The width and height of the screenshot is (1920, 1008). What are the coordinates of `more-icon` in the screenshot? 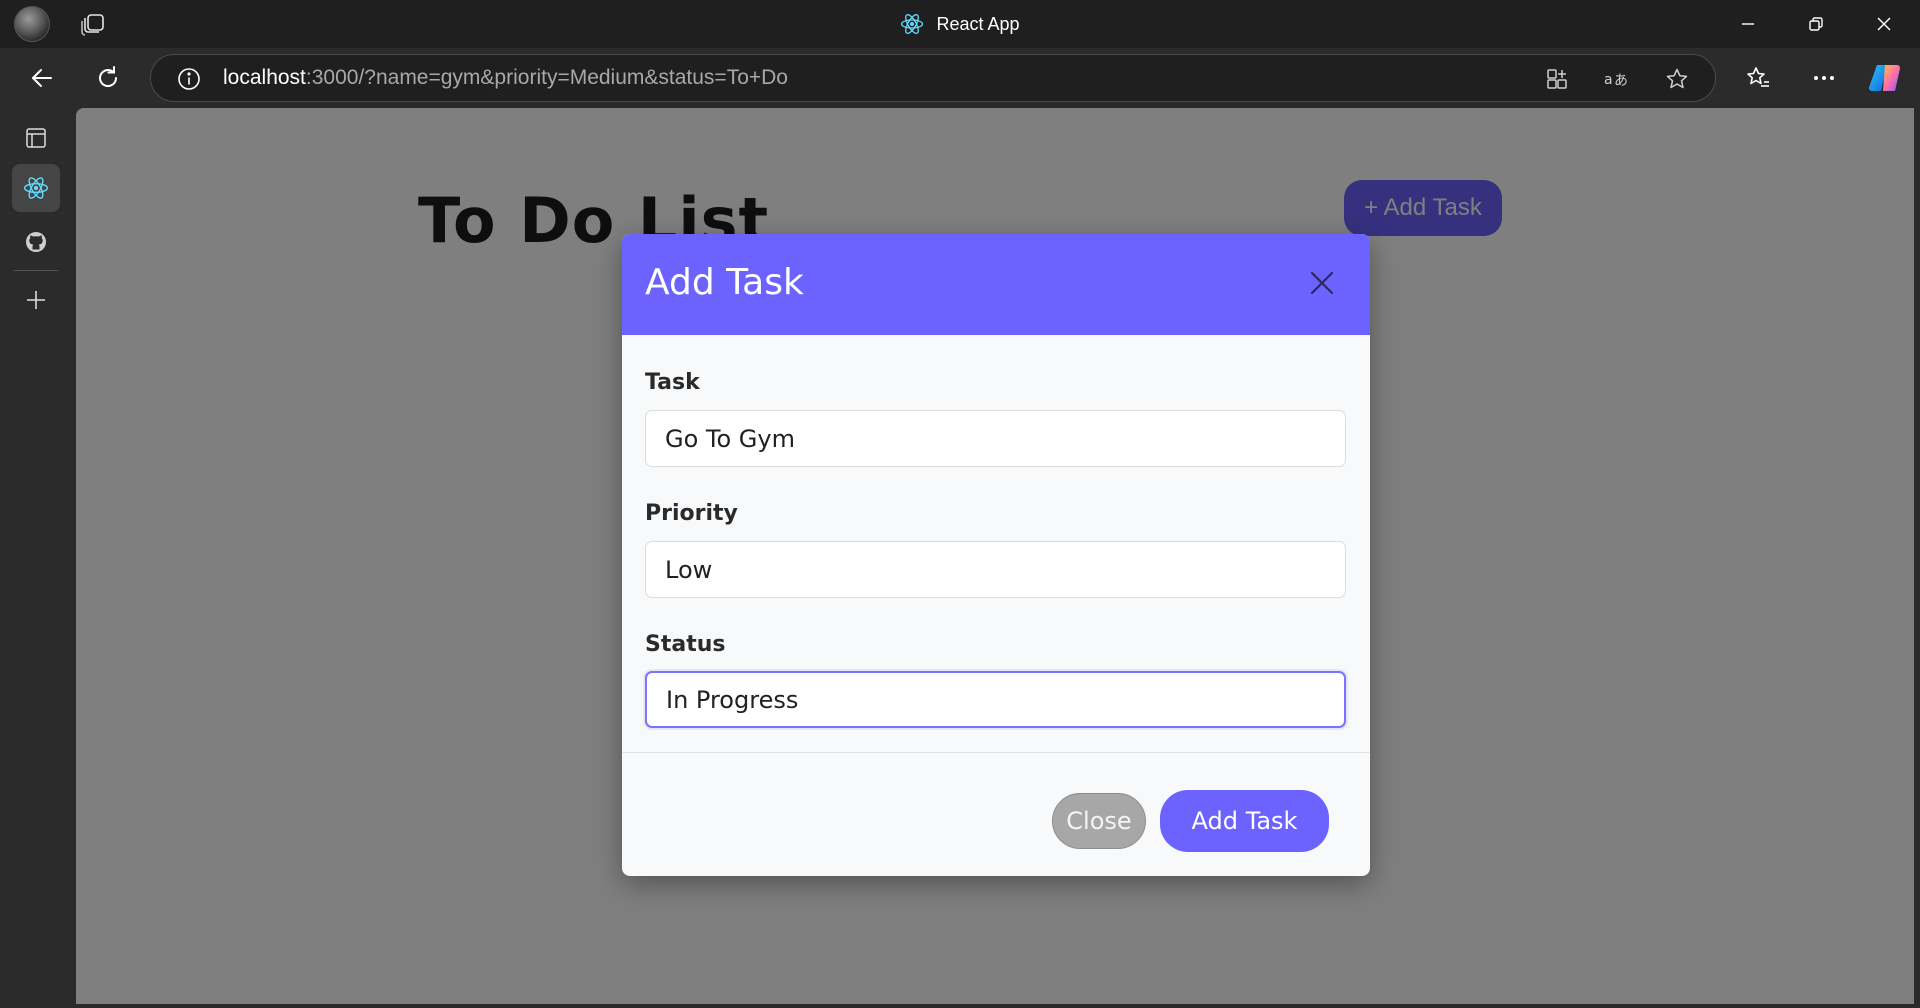 It's located at (1824, 78).